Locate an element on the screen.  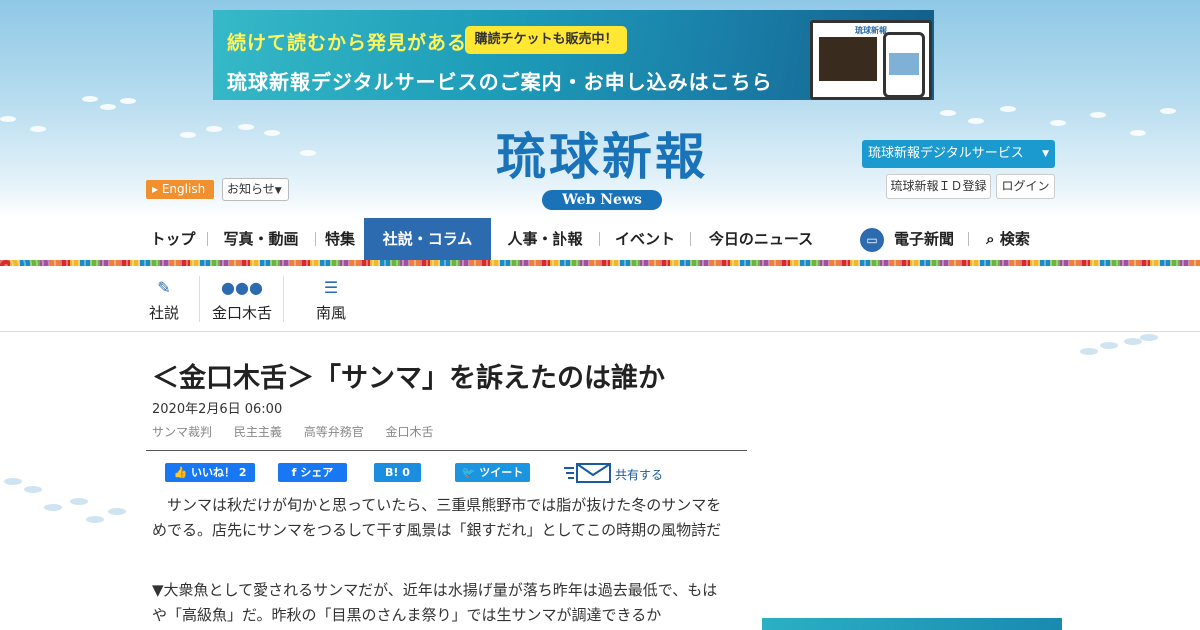
subnav-item-kinkuchi: ●●● 金口木舌 is located at coordinates (242, 299).